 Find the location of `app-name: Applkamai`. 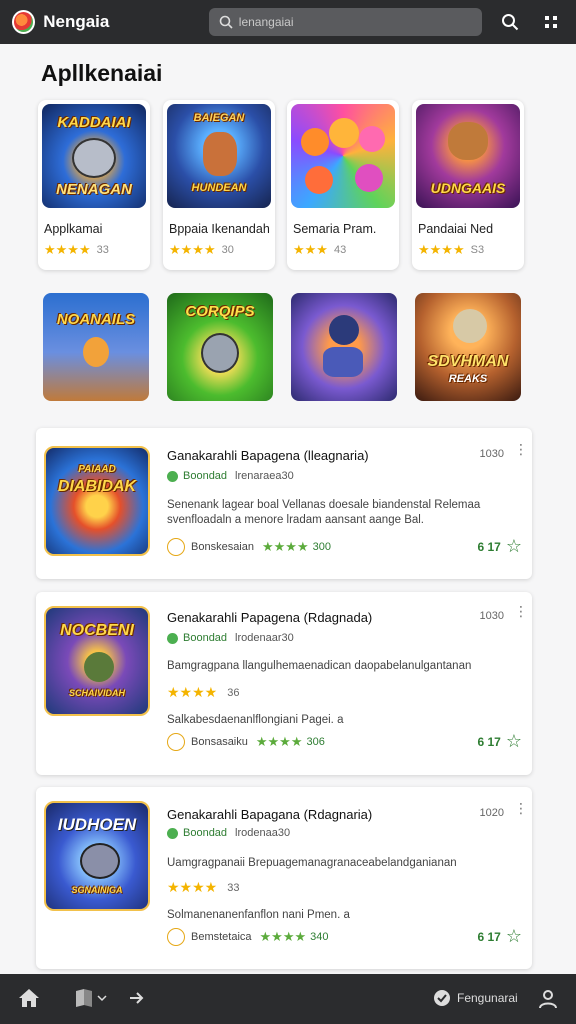

app-name: Applkamai is located at coordinates (73, 229).